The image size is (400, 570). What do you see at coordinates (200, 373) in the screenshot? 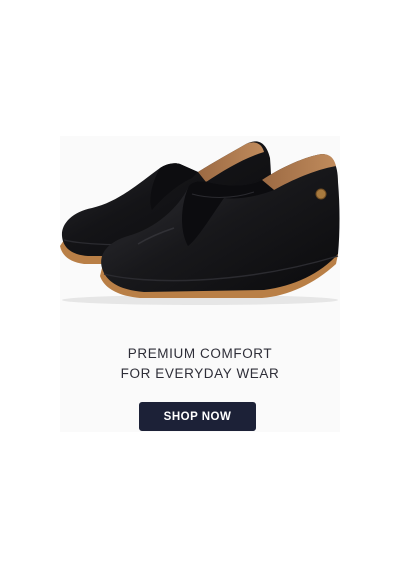
I see `headline-line-2: FOR EVERYDAY WEAR` at bounding box center [200, 373].